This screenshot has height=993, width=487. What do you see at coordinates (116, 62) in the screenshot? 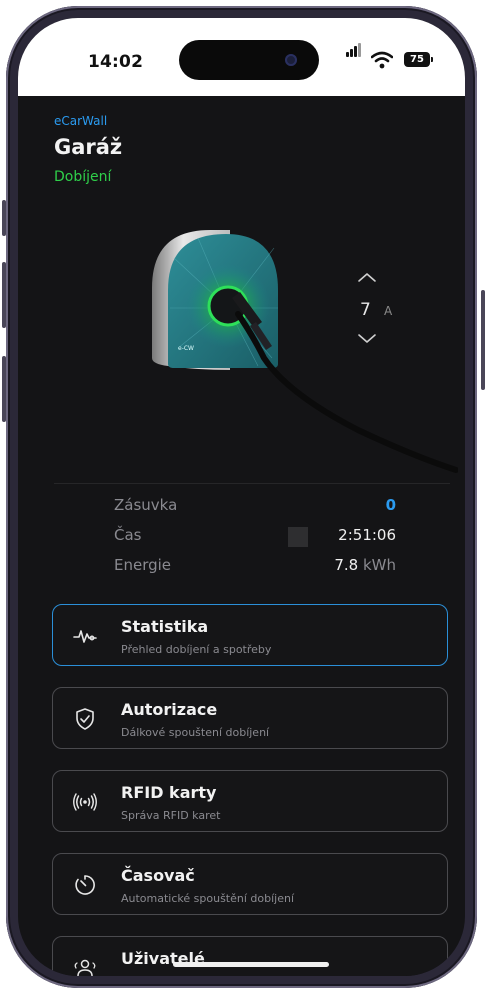
I see `status-time: 14:02` at bounding box center [116, 62].